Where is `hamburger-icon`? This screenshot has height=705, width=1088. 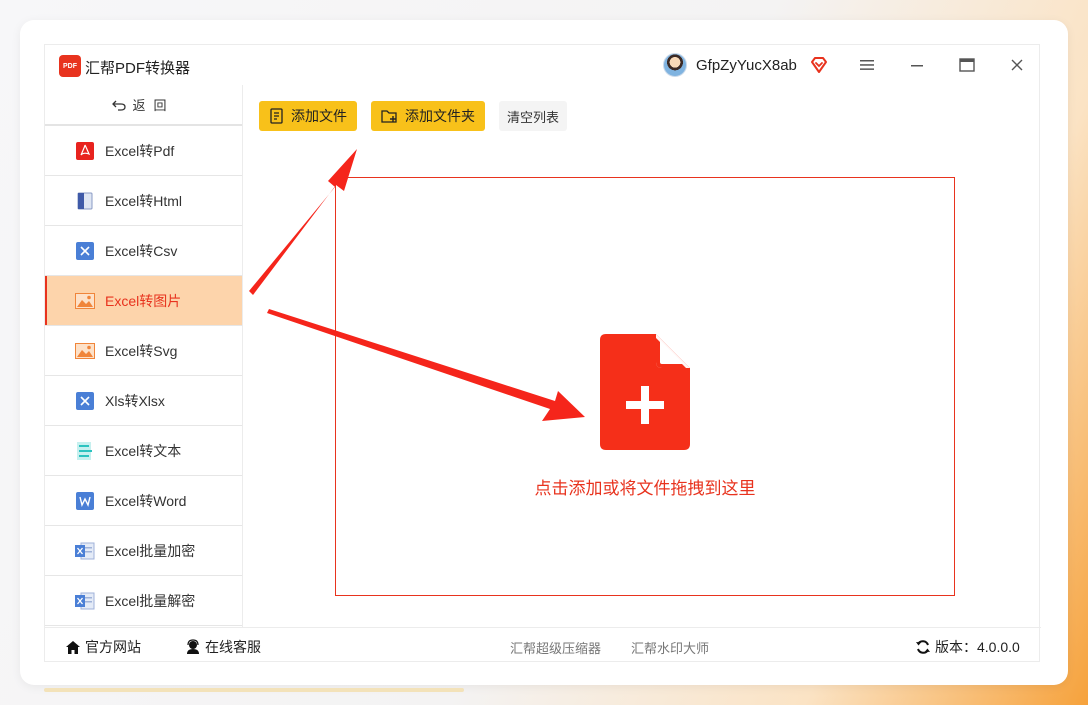 hamburger-icon is located at coordinates (867, 65).